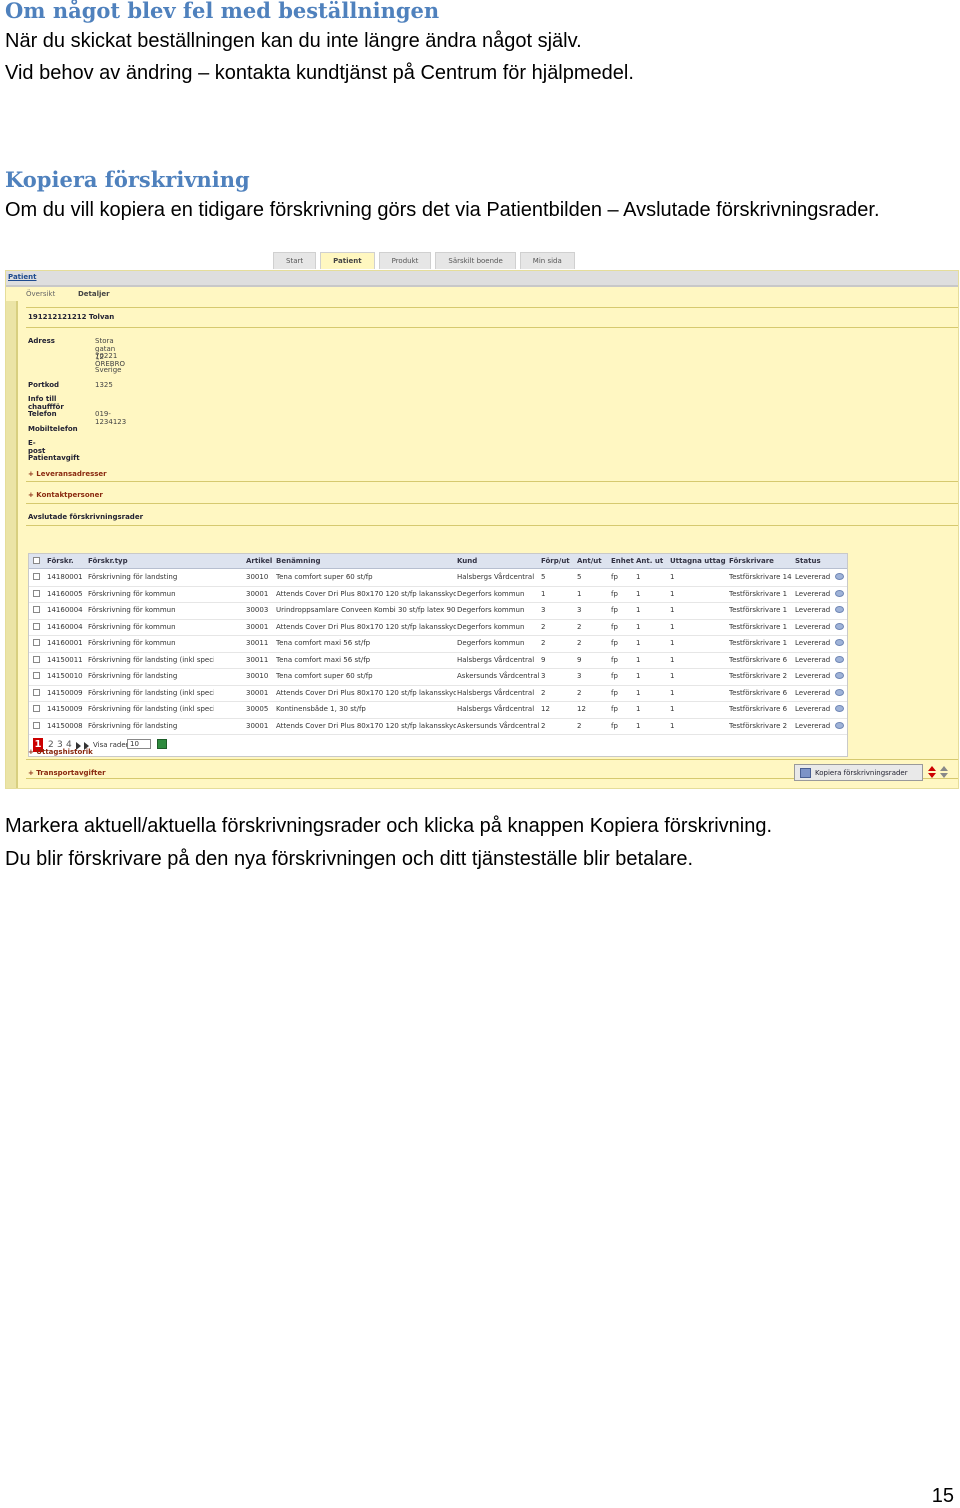 This screenshot has height=1508, width=960. Describe the element at coordinates (53, 428) in the screenshot. I see `info-key: Mobiltelefon` at that location.